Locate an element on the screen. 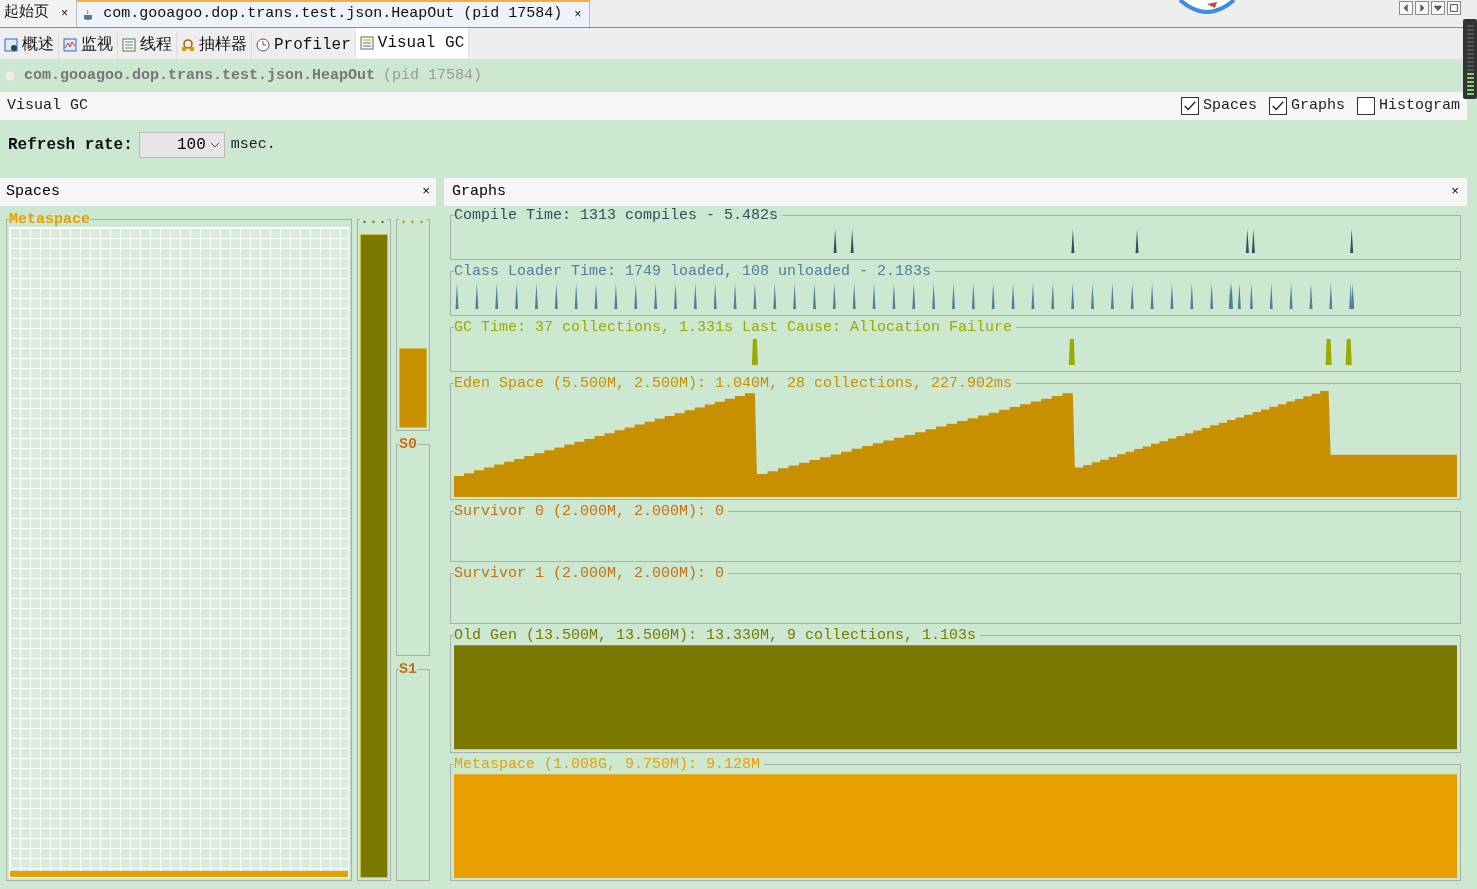  option-checkbox: Histogram is located at coordinates (1408, 106).